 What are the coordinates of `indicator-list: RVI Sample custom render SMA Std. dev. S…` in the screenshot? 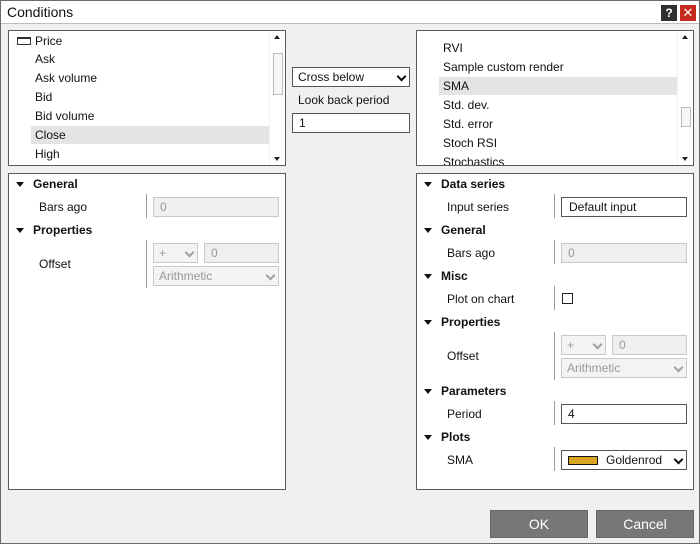 It's located at (555, 98).